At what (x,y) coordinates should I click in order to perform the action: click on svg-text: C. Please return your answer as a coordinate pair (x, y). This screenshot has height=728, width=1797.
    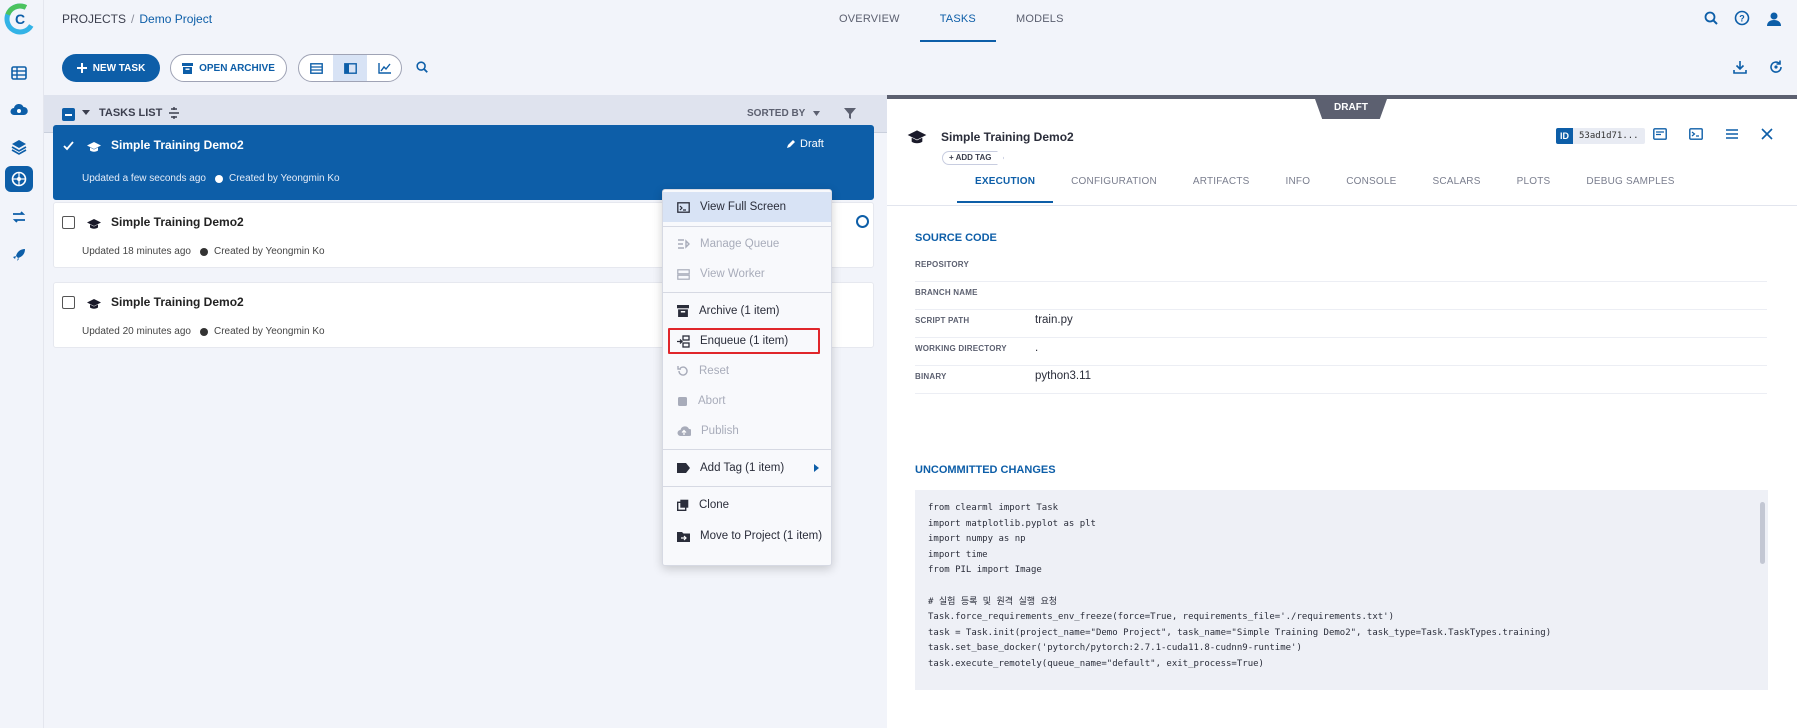
    Looking at the image, I should click on (20, 19).